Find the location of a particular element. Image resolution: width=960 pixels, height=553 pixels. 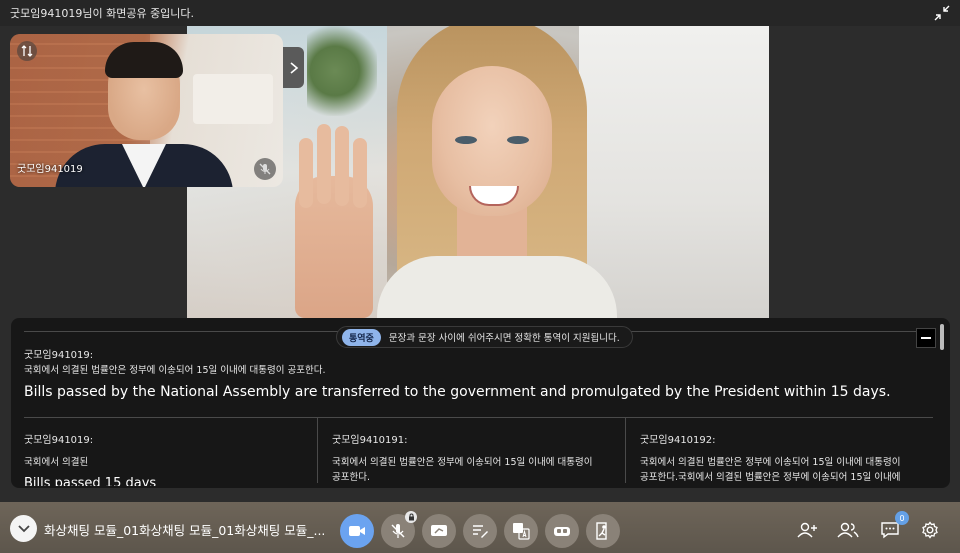

column-english-text: Bills passed 15 days is located at coordinates (90, 481).